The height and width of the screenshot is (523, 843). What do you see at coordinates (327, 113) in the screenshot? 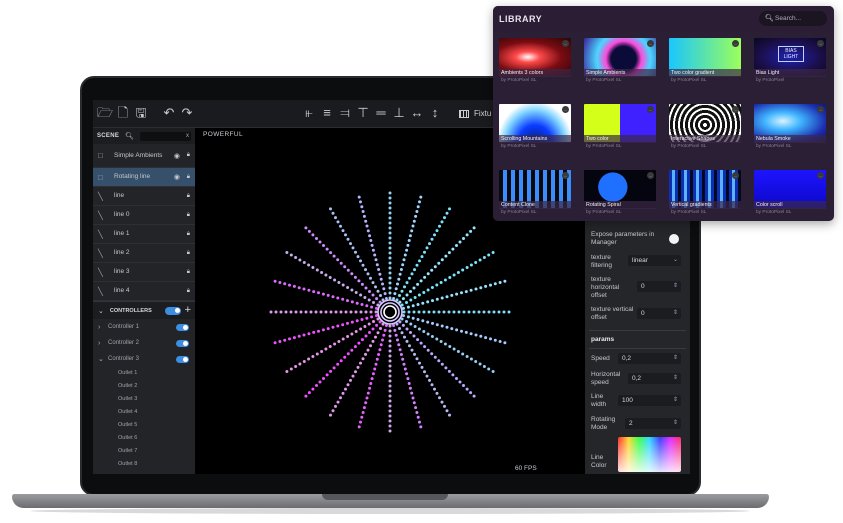
I see `align-center-icon: ≡` at bounding box center [327, 113].